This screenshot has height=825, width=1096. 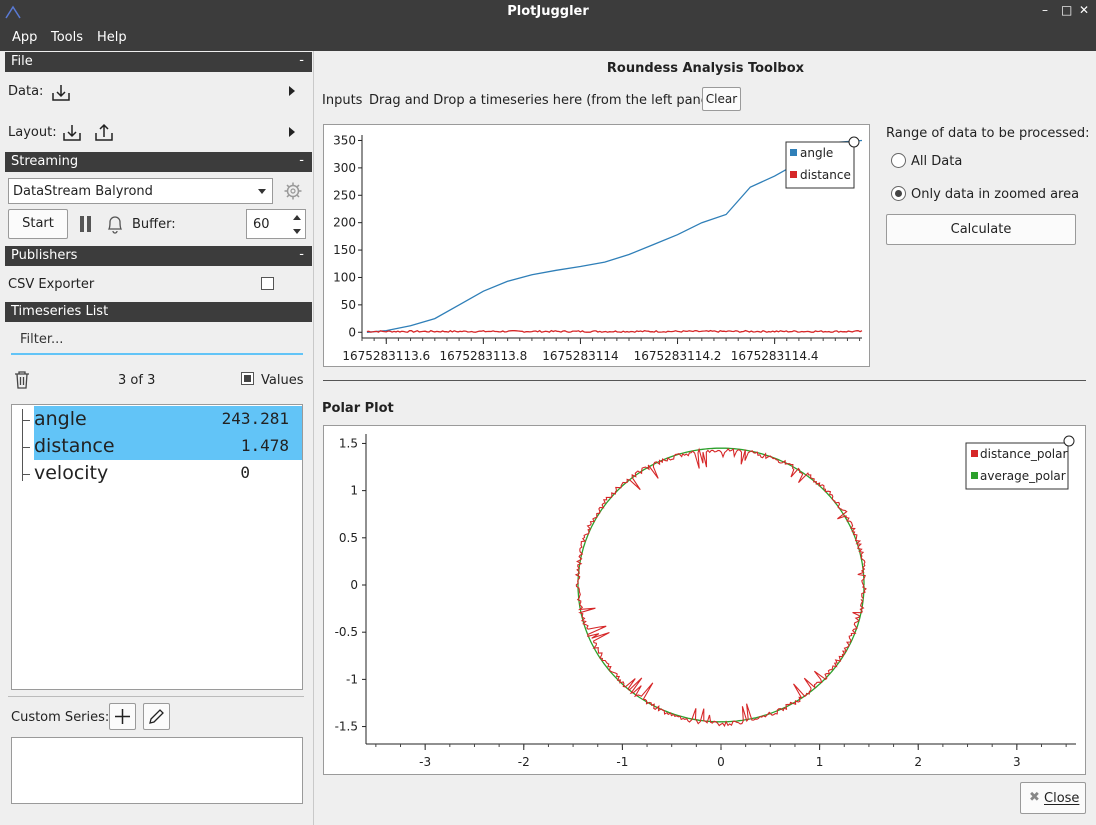 What do you see at coordinates (1084, 10) in the screenshot?
I see `close-icon: ✕` at bounding box center [1084, 10].